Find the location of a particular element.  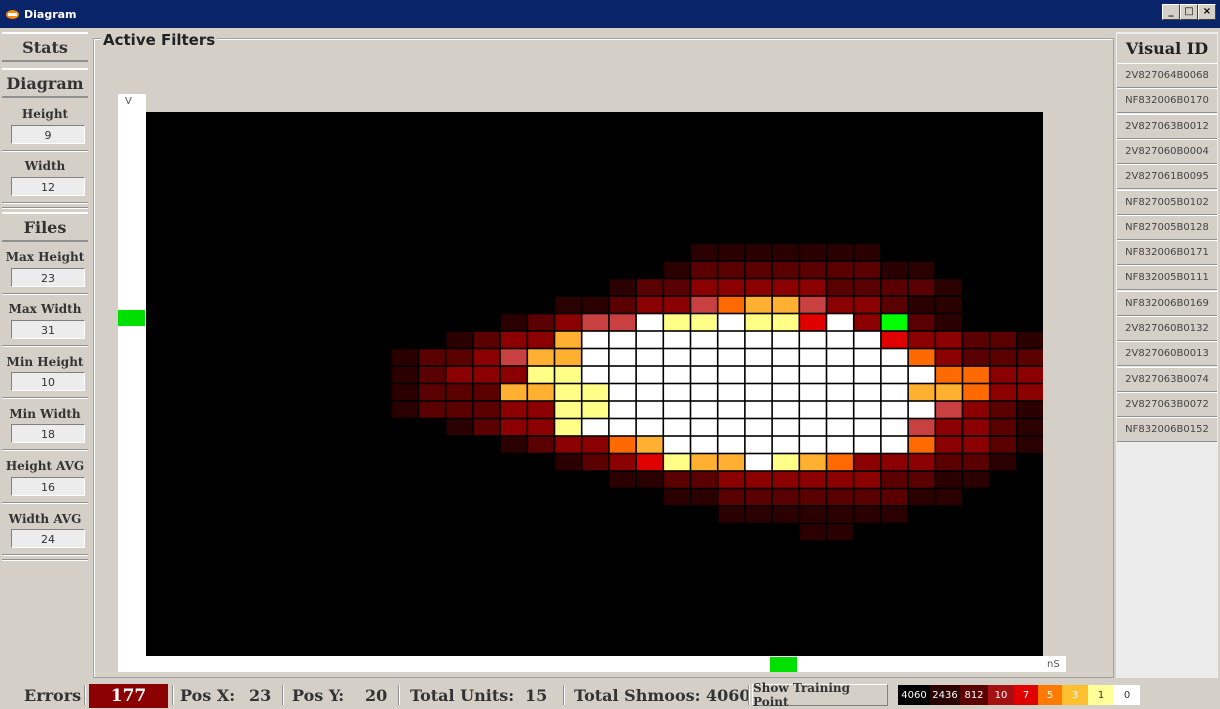

y-axis is located at coordinates (132, 383).